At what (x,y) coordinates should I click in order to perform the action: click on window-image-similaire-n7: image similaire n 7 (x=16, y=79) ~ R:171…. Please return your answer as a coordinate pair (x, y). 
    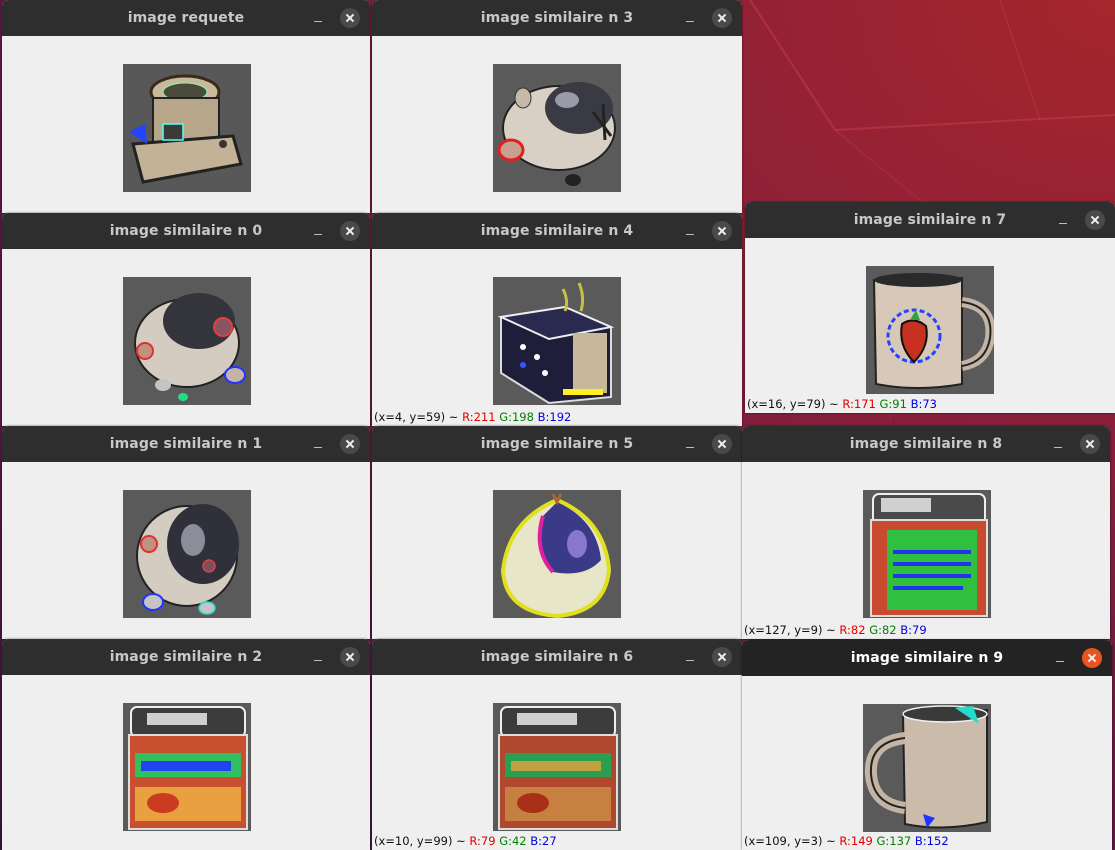
    Looking at the image, I should click on (930, 307).